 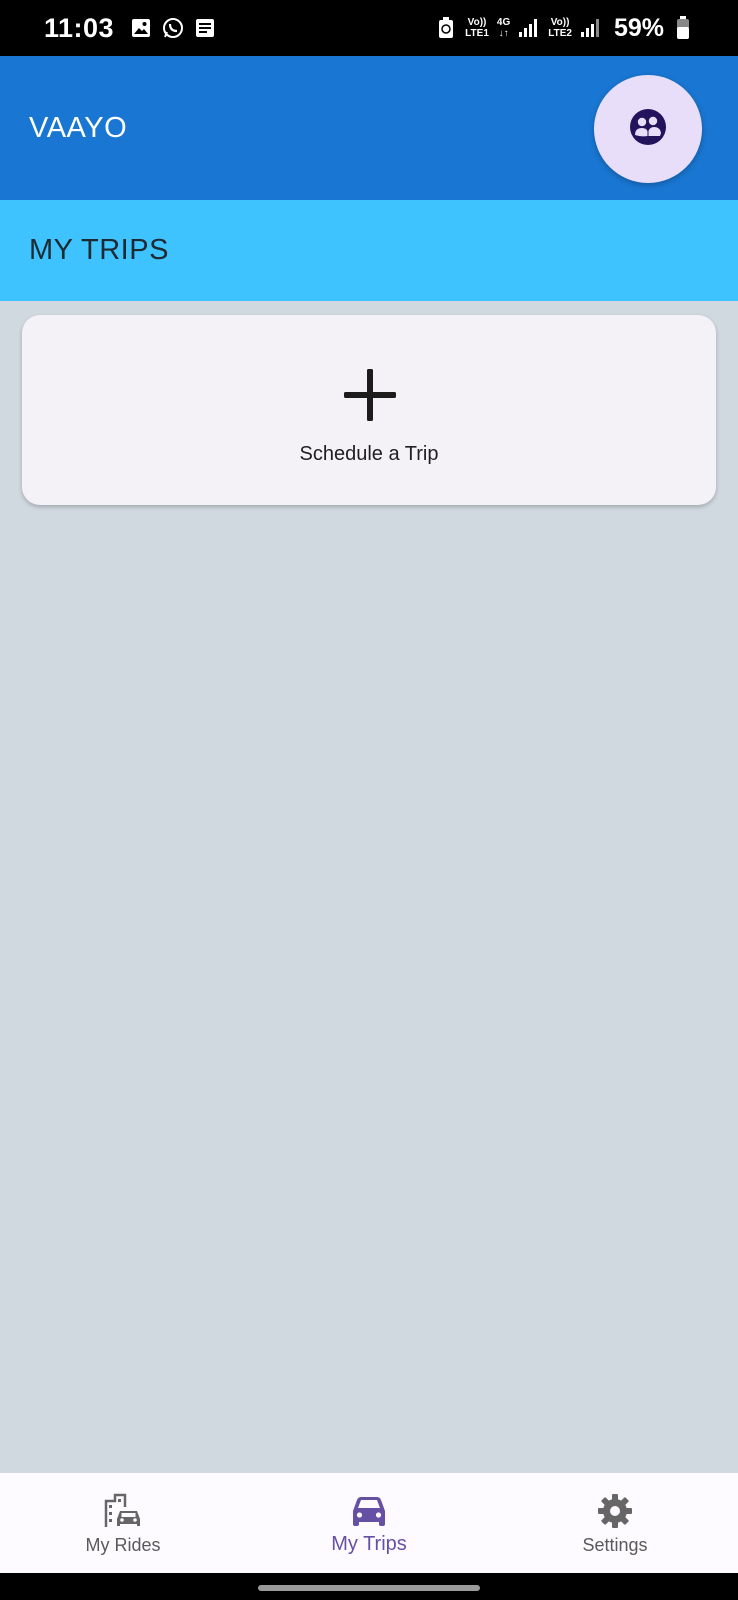 I want to click on schedule-trip-label: Schedule a Trip, so click(x=369, y=454).